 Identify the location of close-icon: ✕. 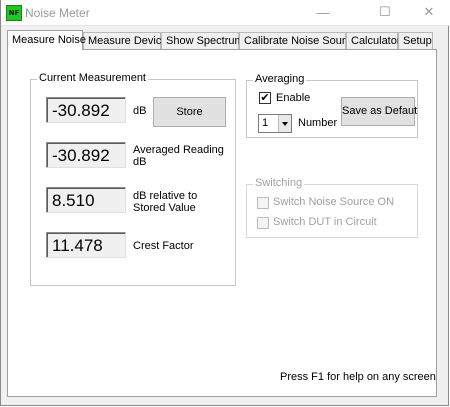
(429, 11).